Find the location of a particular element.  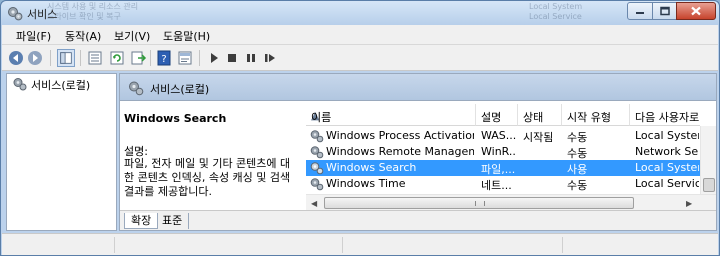

tree-item-label: 서비스(로컬) is located at coordinates (61, 85).